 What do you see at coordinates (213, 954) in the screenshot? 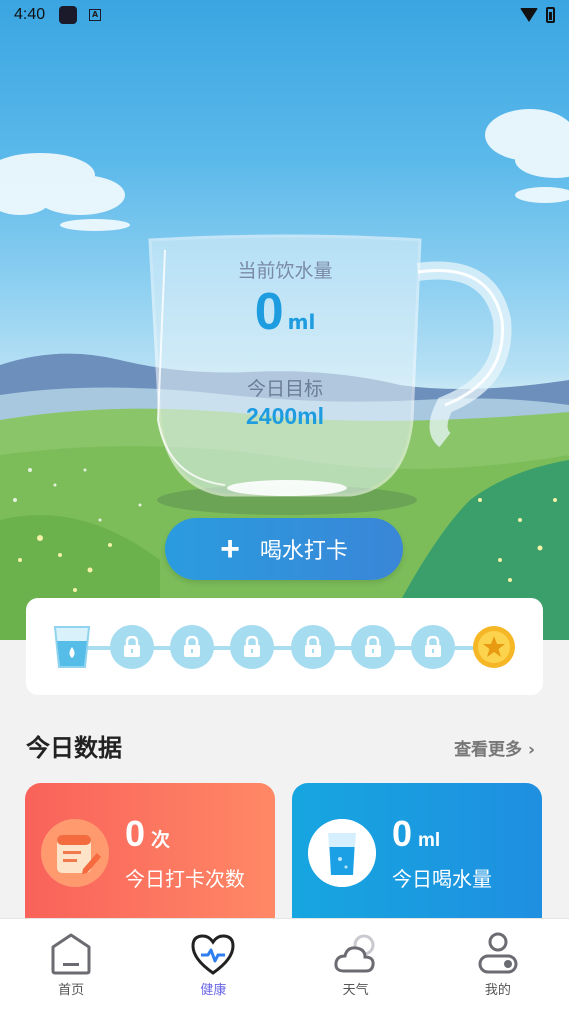
I see `heart-pulse-icon` at bounding box center [213, 954].